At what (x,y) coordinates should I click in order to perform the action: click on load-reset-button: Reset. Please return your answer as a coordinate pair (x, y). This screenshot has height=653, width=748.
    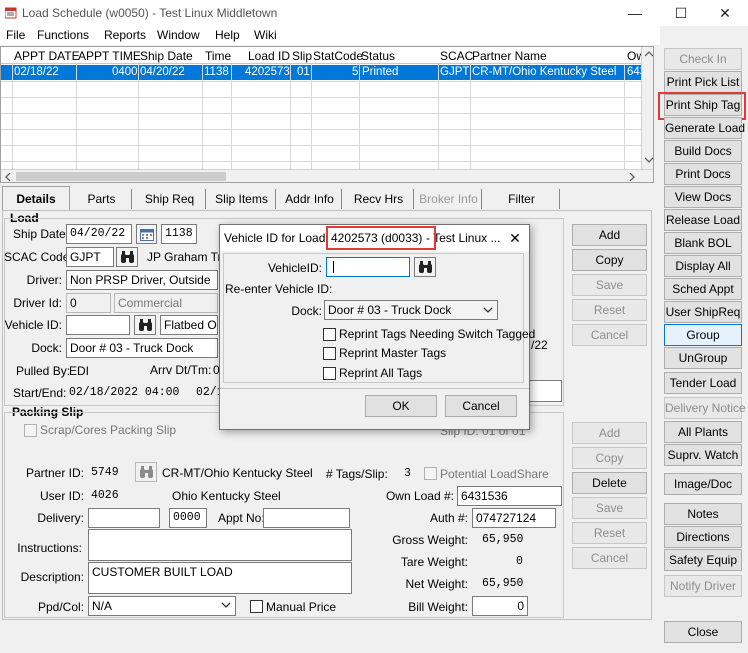
    Looking at the image, I should click on (609, 310).